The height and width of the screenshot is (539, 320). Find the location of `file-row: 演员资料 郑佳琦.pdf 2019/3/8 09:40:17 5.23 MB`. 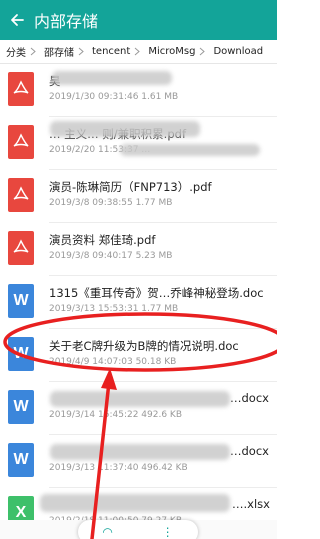

file-row: 演员资料 郑佳琦.pdf 2019/3/8 09:40:17 5.23 MB is located at coordinates (138, 249).